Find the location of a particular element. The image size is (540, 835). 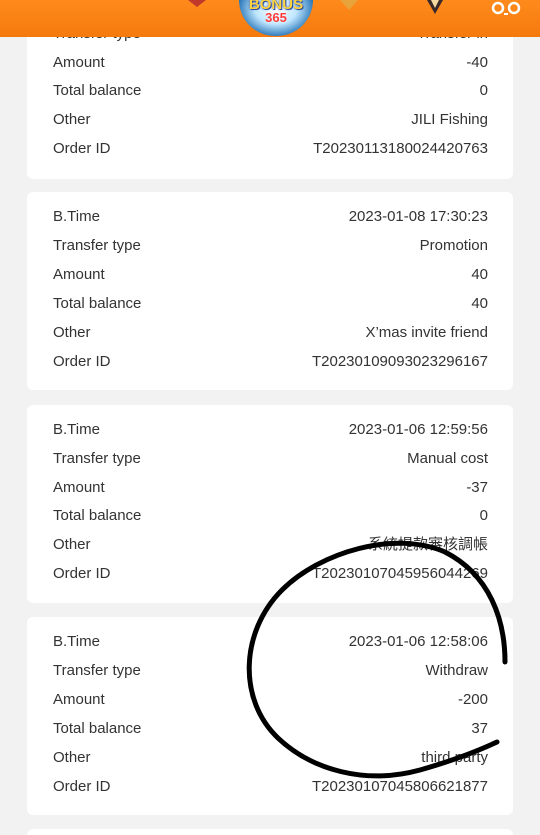

record-row: Other third party is located at coordinates (270, 758).